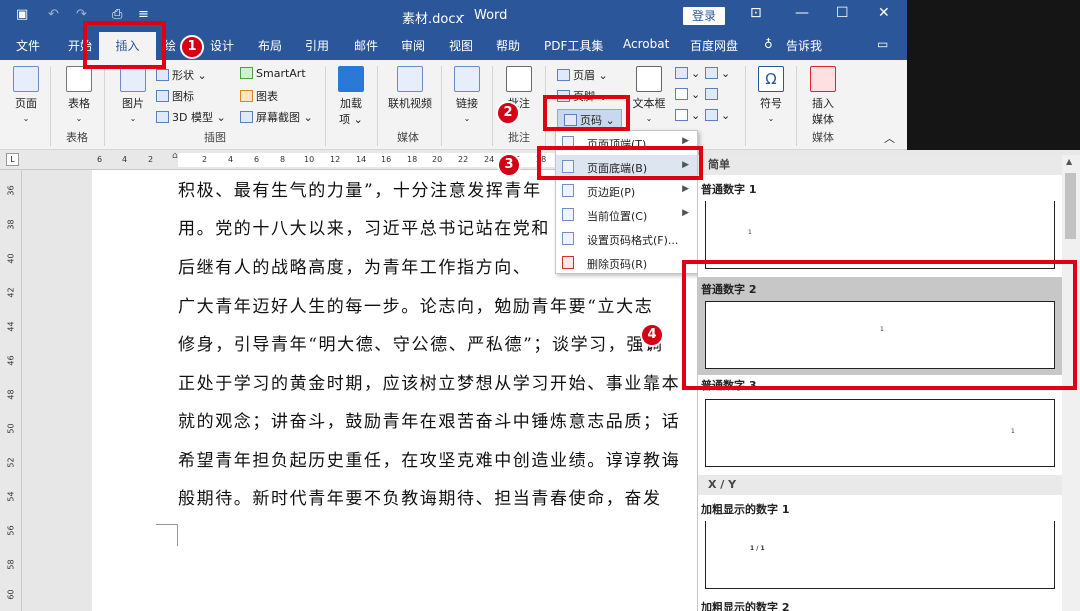 The height and width of the screenshot is (611, 1080). Describe the element at coordinates (222, 45) in the screenshot. I see `tab-design: 设计` at that location.